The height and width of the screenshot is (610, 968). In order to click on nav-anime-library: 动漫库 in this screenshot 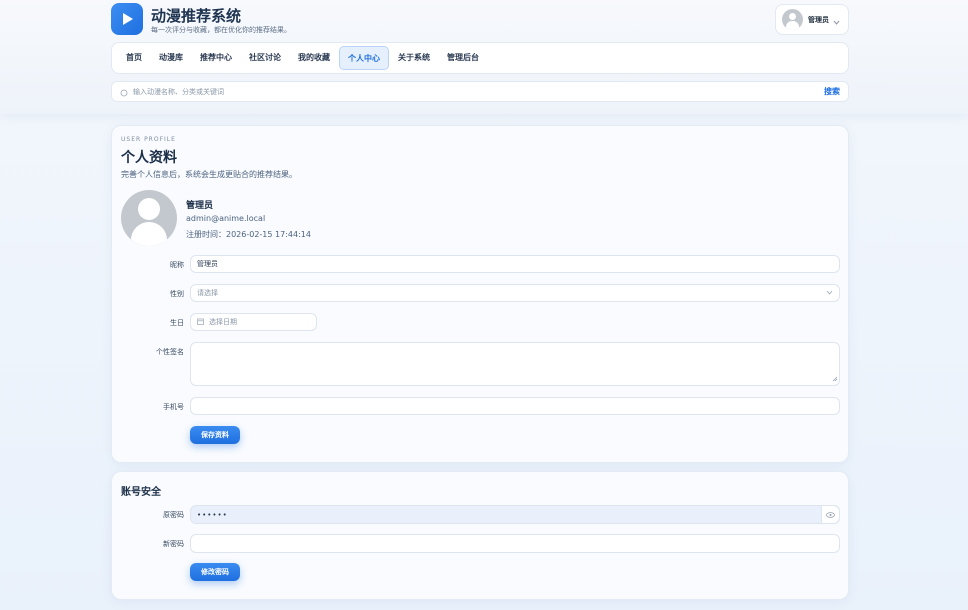, I will do `click(171, 58)`.